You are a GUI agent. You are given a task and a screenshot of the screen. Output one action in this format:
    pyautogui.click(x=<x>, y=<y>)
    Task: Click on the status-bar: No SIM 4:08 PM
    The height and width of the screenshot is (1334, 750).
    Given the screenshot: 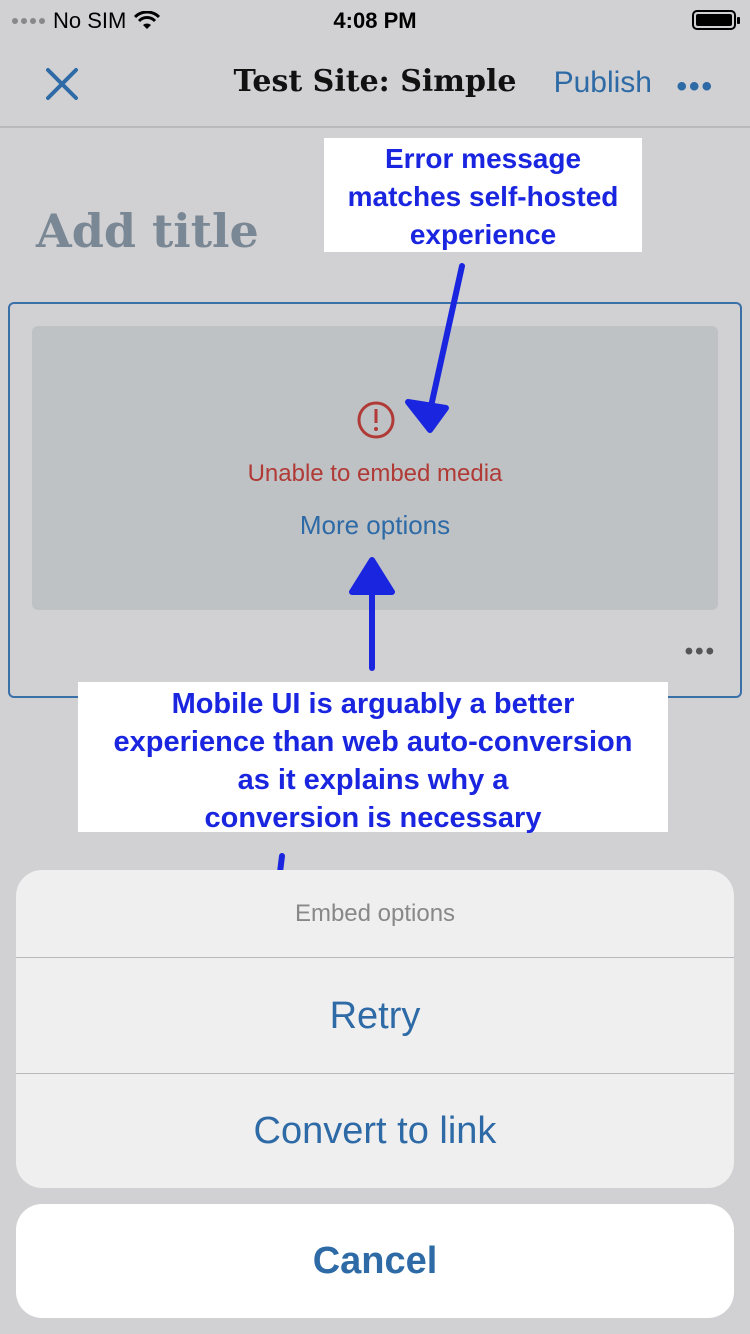 What is the action you would take?
    pyautogui.click(x=375, y=20)
    